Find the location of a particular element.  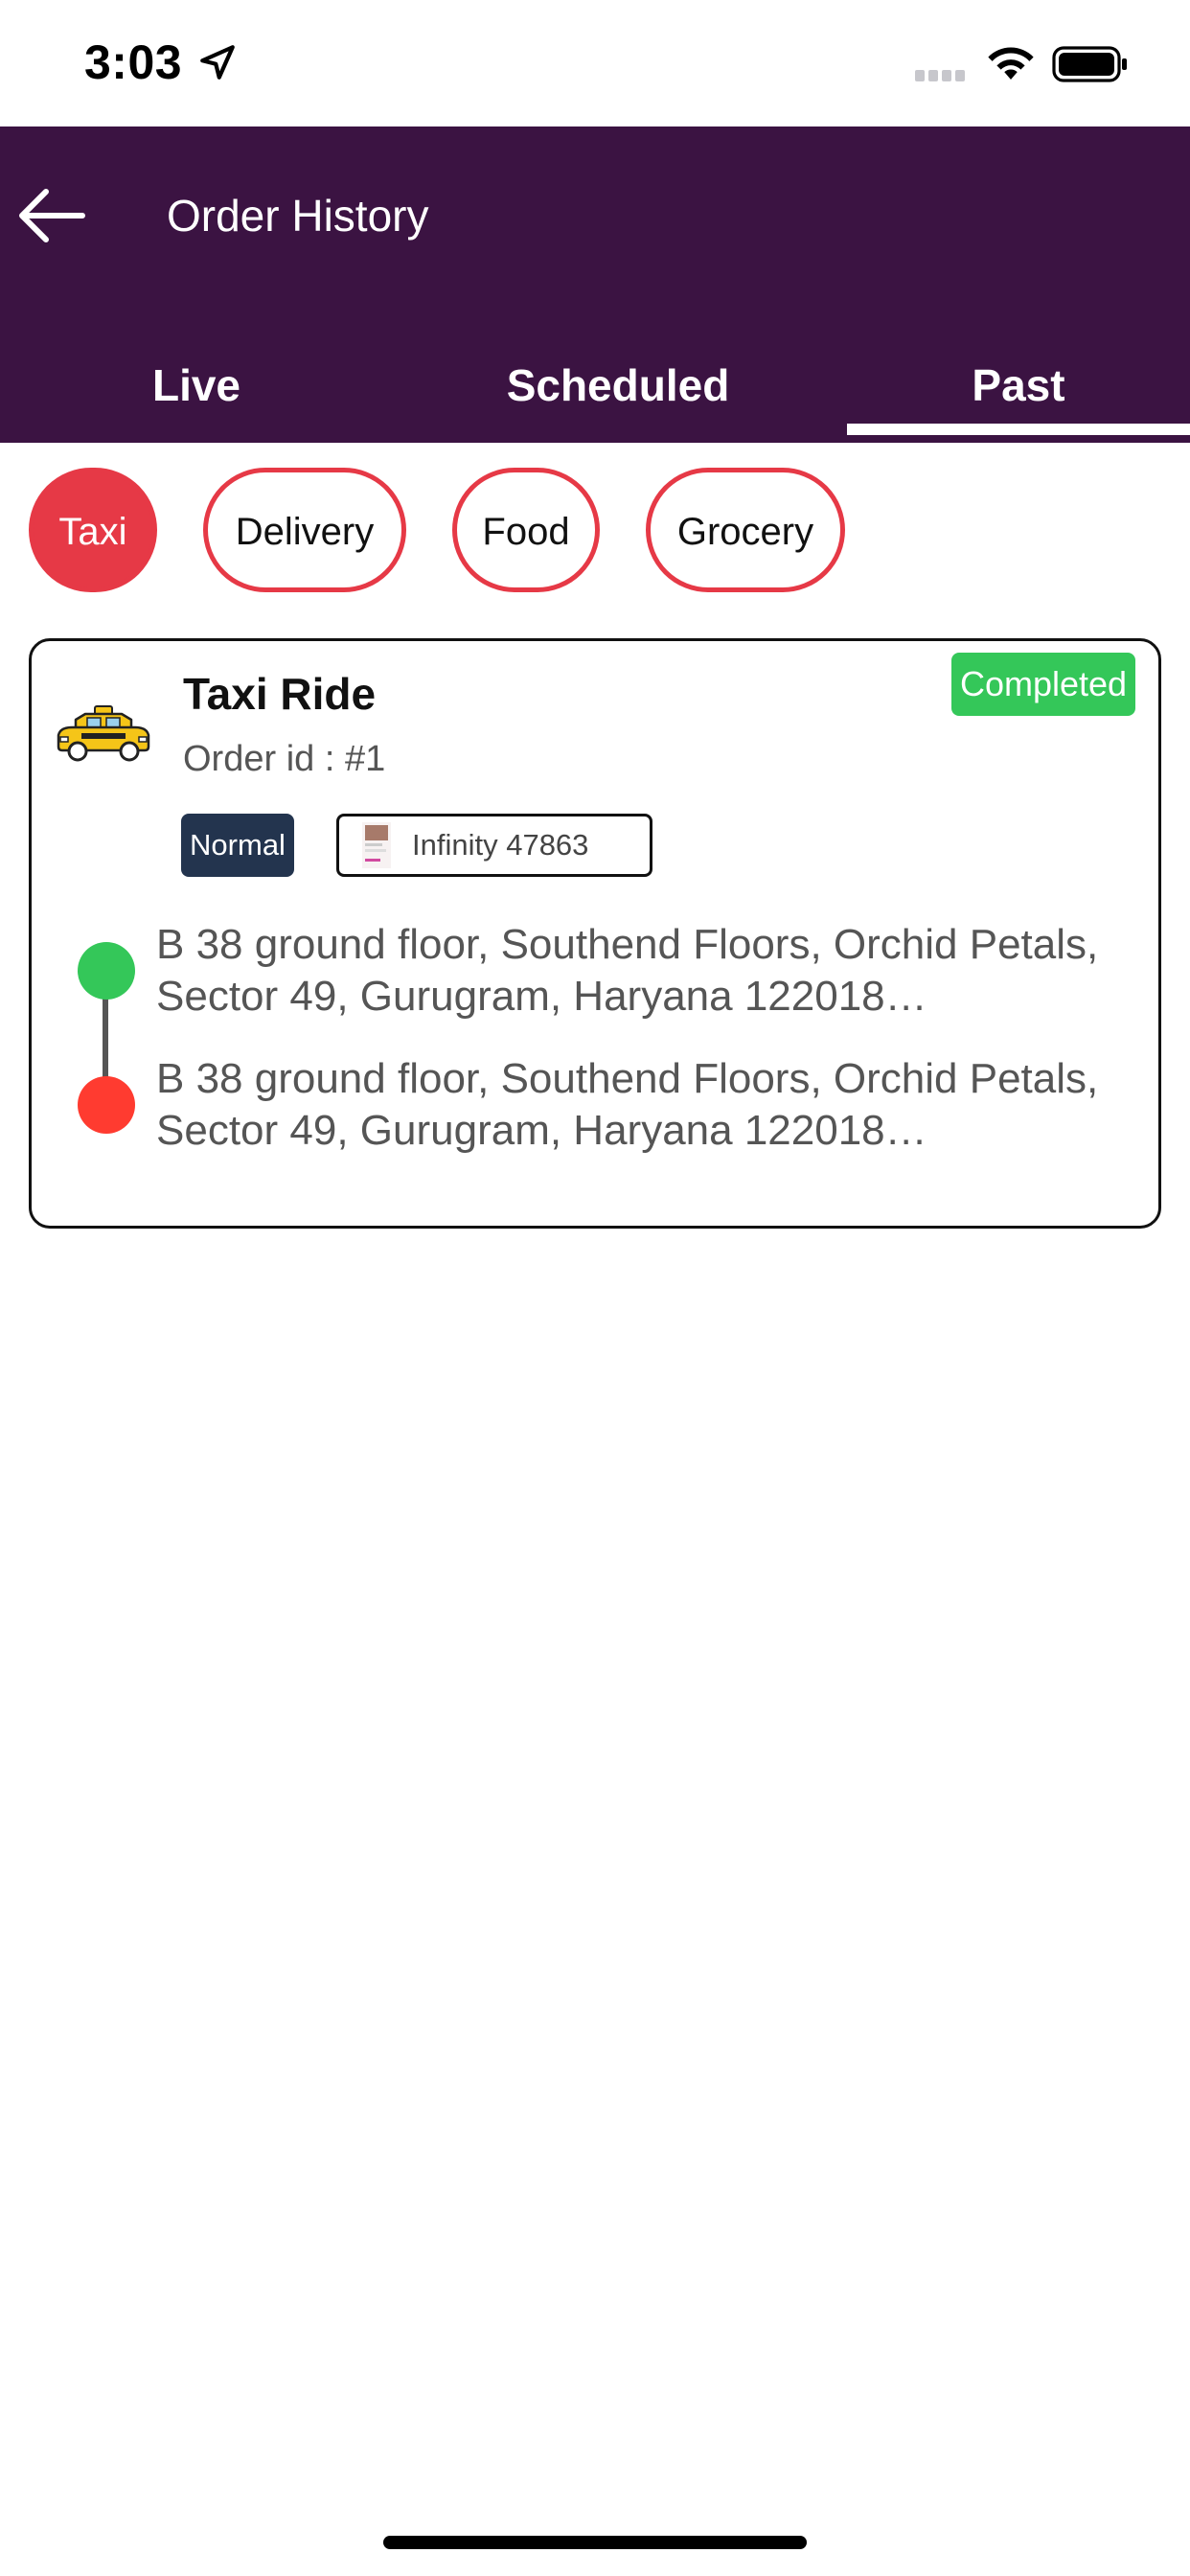

vehicle-name: Infinity 47863 is located at coordinates (500, 845).